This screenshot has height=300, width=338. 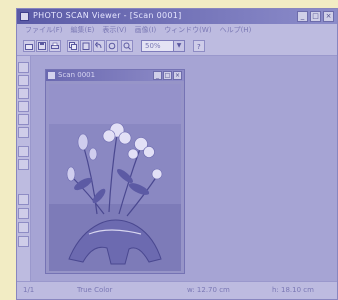 What do you see at coordinates (77, 75) in the screenshot?
I see `document-title: Scan 0001` at bounding box center [77, 75].